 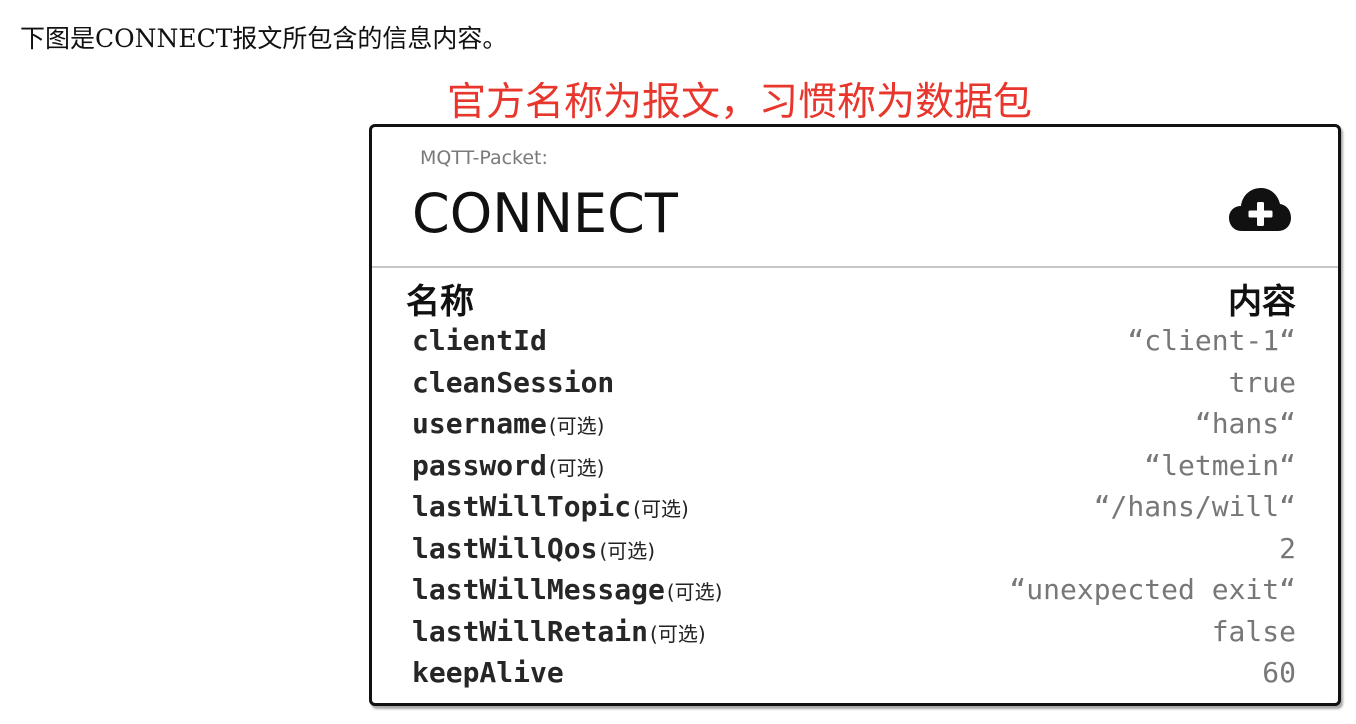 What do you see at coordinates (1260, 209) in the screenshot?
I see `cloud-plus-icon` at bounding box center [1260, 209].